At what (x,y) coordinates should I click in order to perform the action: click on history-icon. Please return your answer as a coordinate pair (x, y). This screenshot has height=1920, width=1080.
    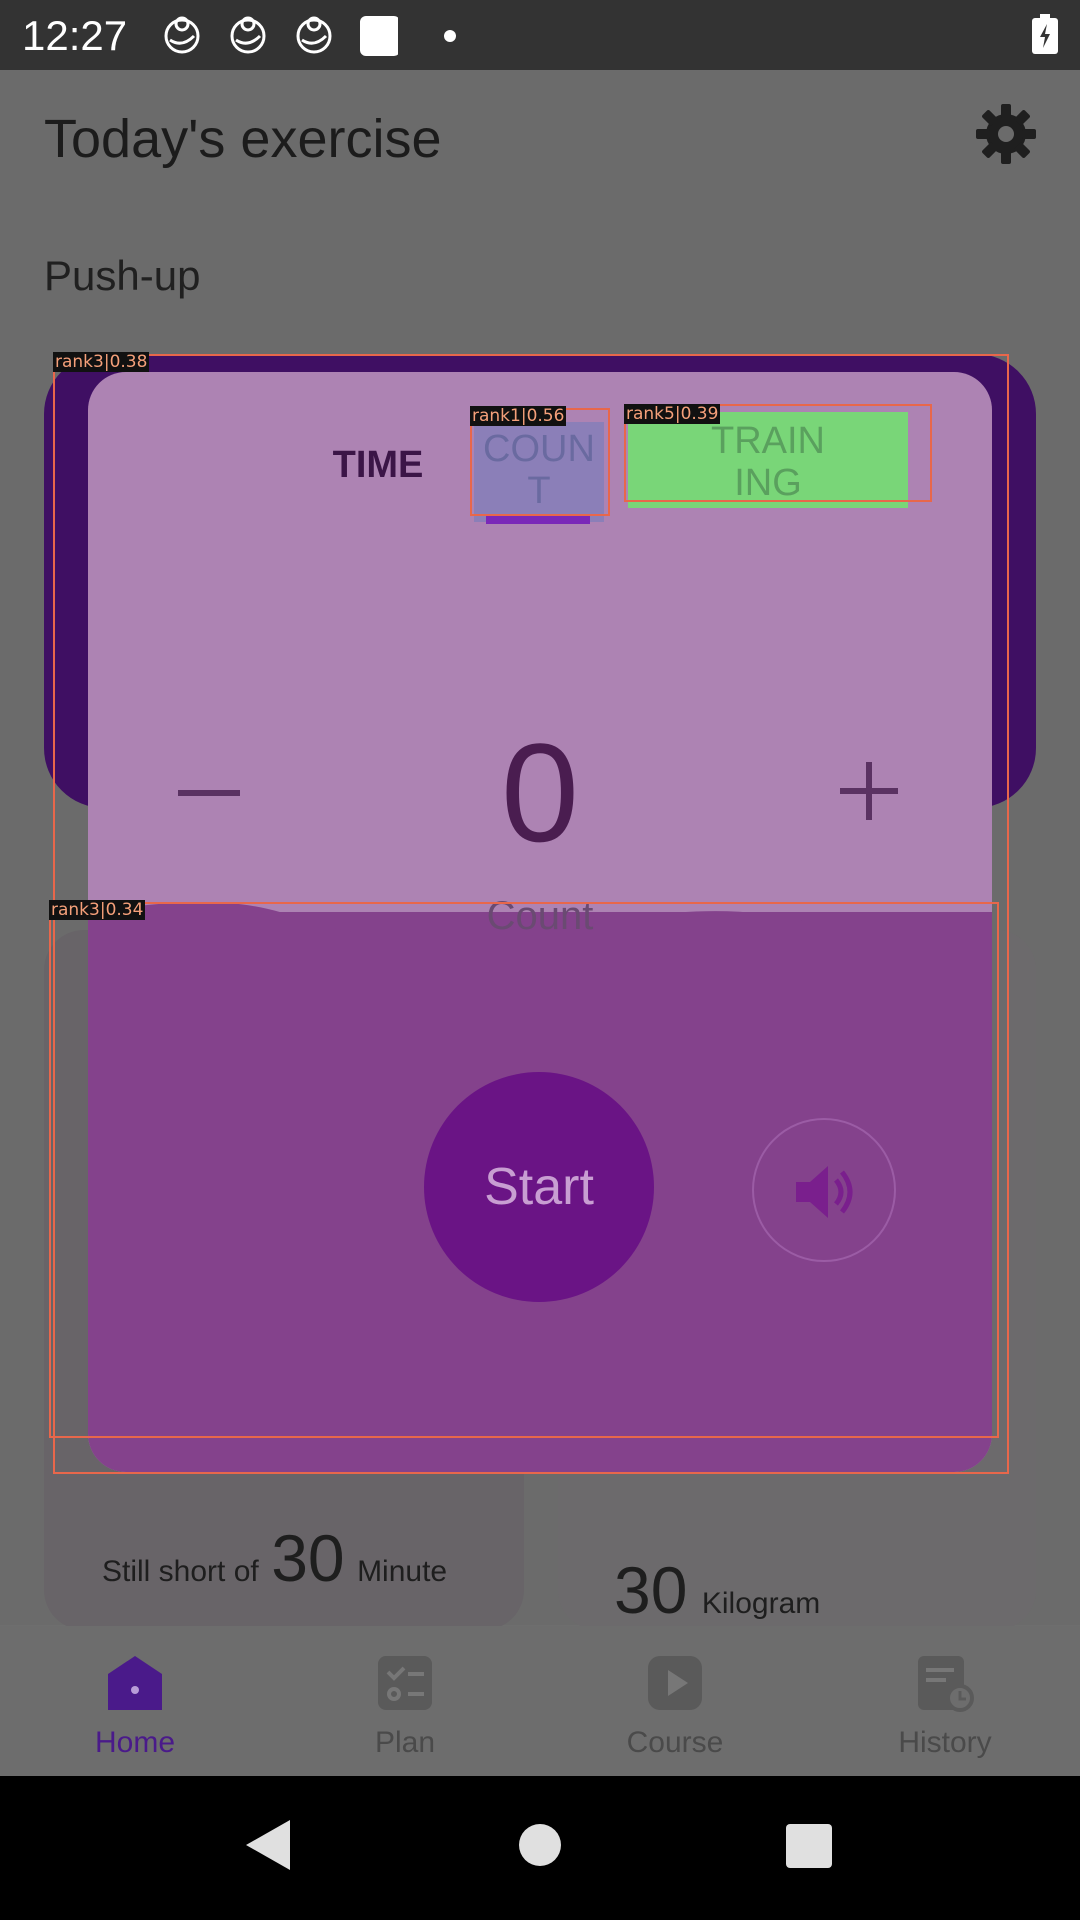
    Looking at the image, I should click on (946, 1684).